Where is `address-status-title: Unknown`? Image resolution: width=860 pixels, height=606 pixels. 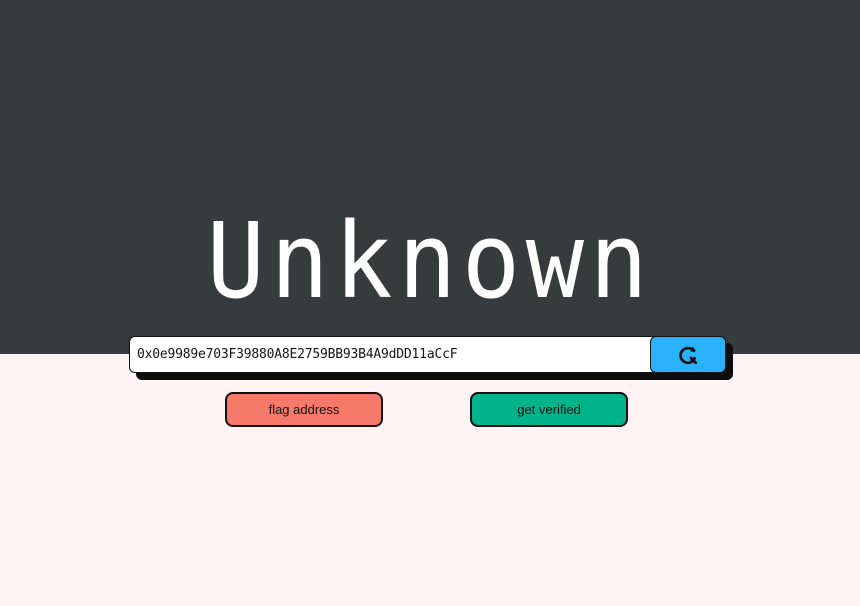
address-status-title: Unknown is located at coordinates (430, 261).